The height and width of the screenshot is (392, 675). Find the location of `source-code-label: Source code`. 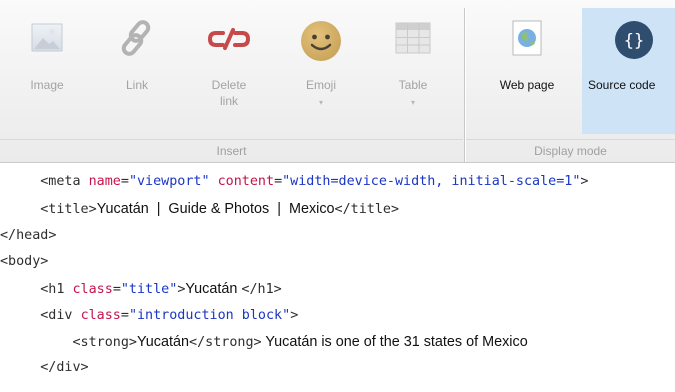

source-code-label: Source code is located at coordinates (622, 85).